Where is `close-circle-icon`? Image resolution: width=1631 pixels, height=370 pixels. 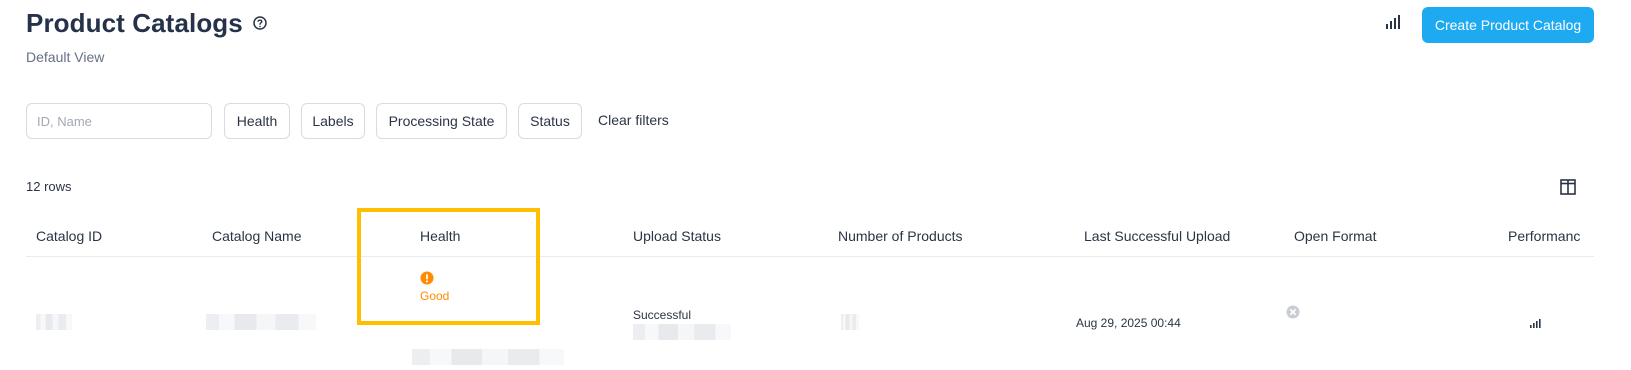
close-circle-icon is located at coordinates (1293, 312).